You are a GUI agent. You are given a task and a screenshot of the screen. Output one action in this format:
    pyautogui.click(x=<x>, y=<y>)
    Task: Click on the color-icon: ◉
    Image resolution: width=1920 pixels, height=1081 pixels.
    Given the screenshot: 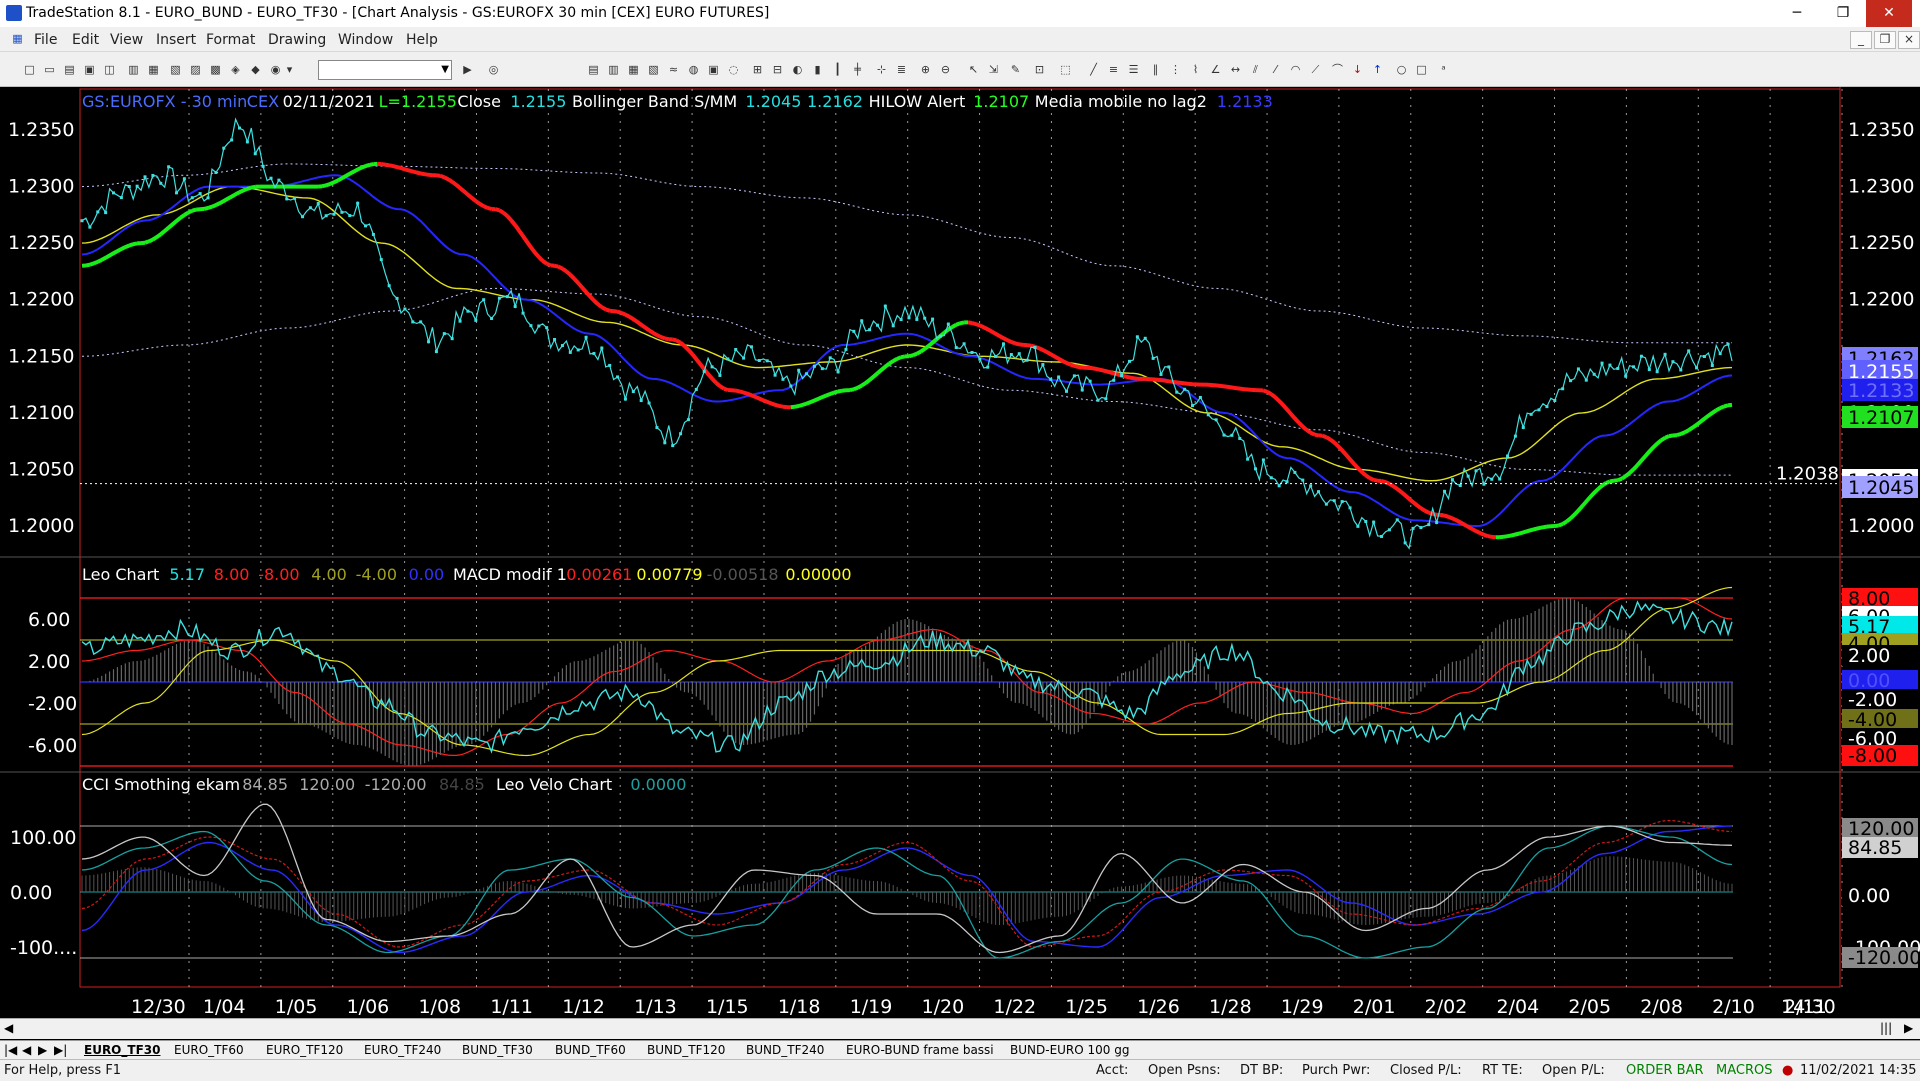 What is the action you would take?
    pyautogui.click(x=275, y=69)
    